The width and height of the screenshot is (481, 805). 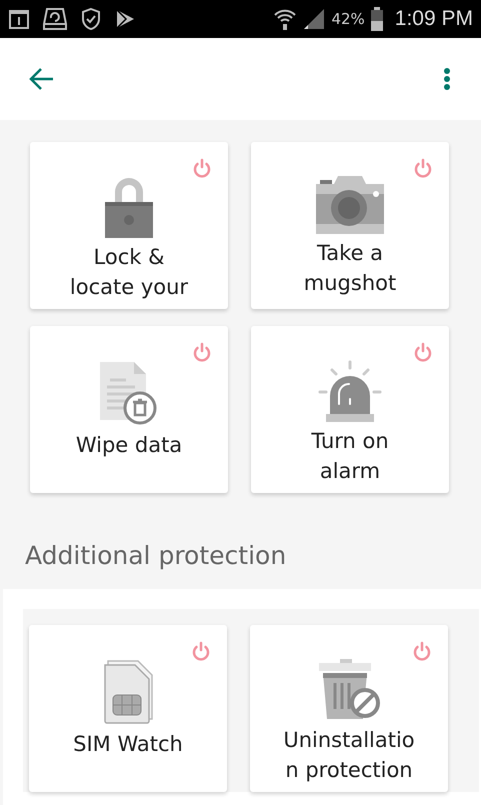 What do you see at coordinates (129, 445) in the screenshot?
I see `card-label: Wipe data` at bounding box center [129, 445].